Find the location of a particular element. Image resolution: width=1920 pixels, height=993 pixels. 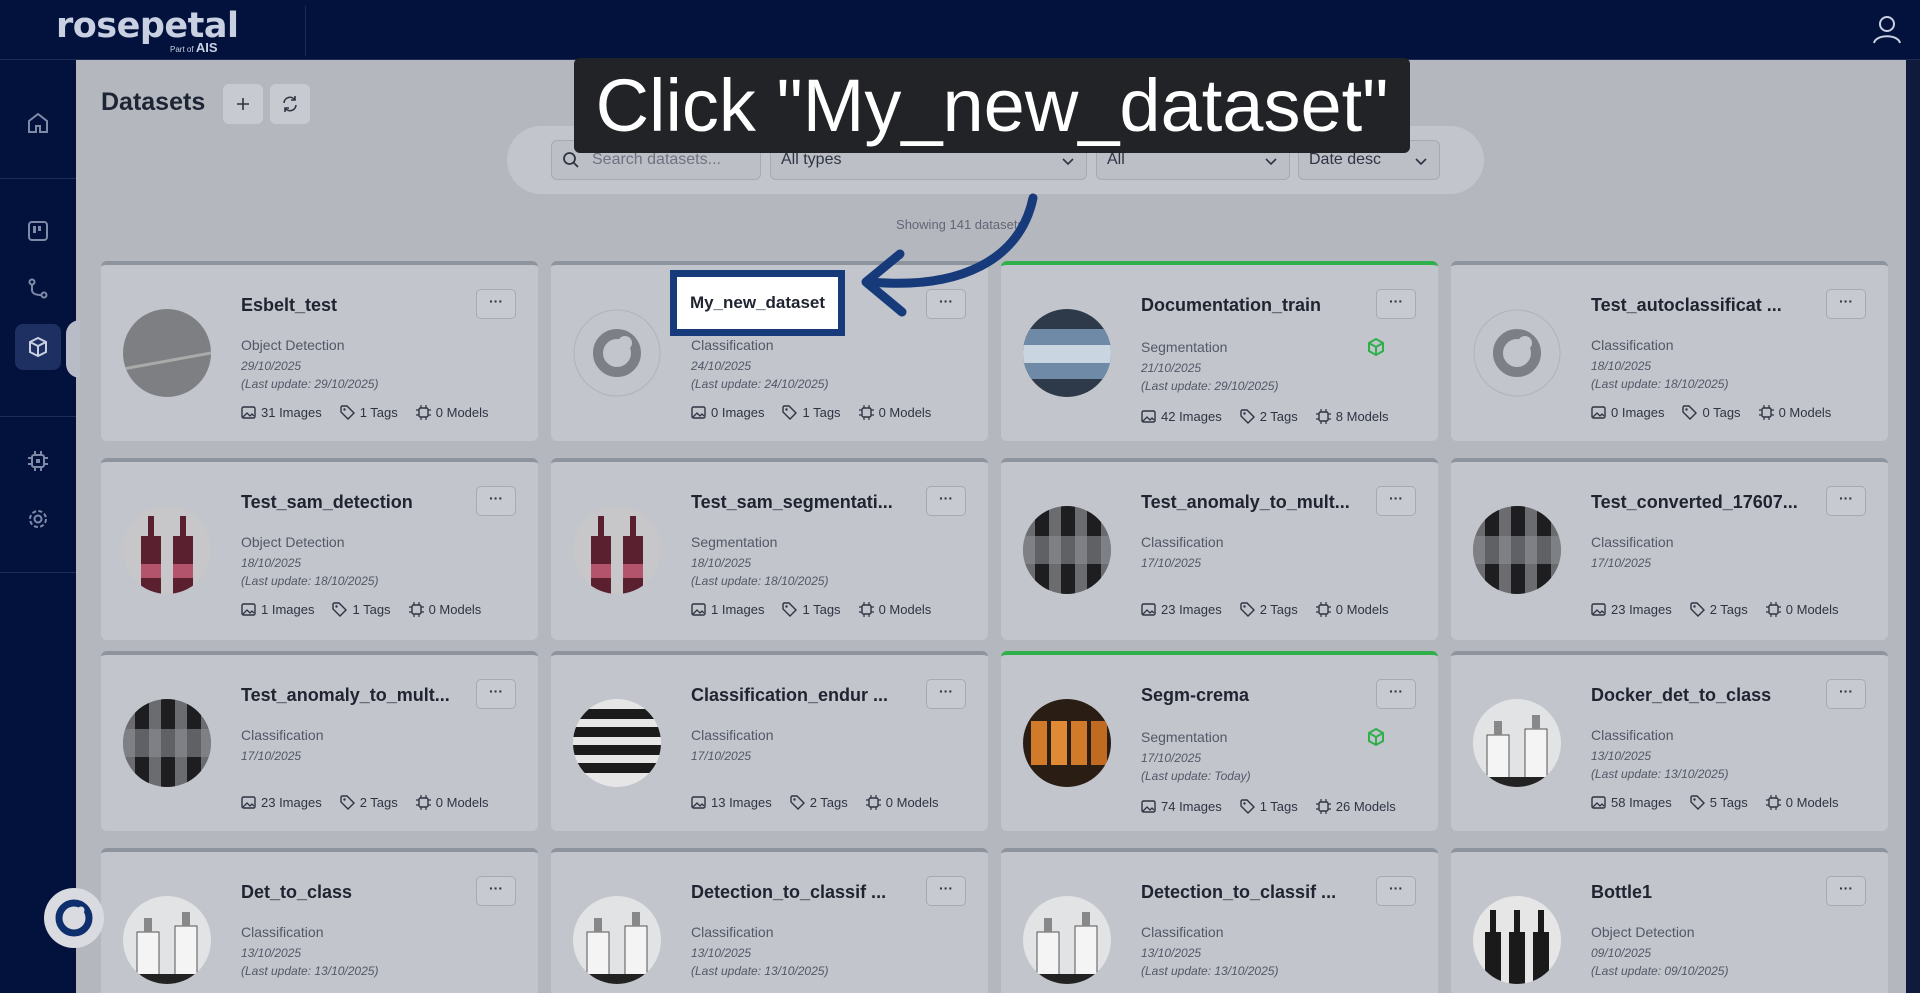

assistant-button is located at coordinates (74, 918).